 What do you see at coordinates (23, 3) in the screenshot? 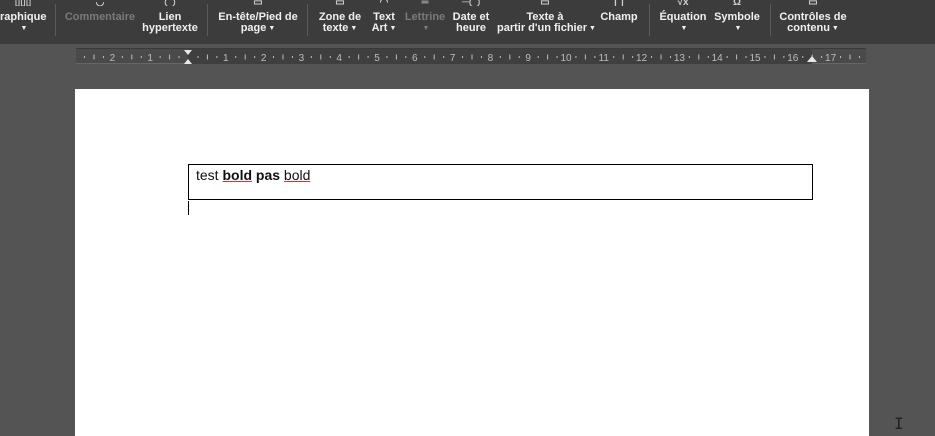
I see `chart-icon: ▯▯▯` at bounding box center [23, 3].